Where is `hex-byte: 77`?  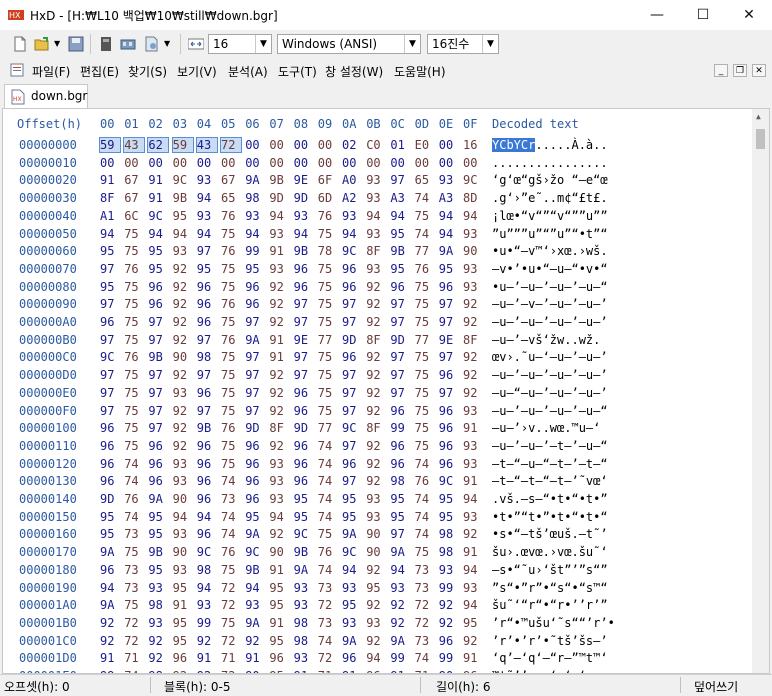 hex-byte: 77 is located at coordinates (328, 340).